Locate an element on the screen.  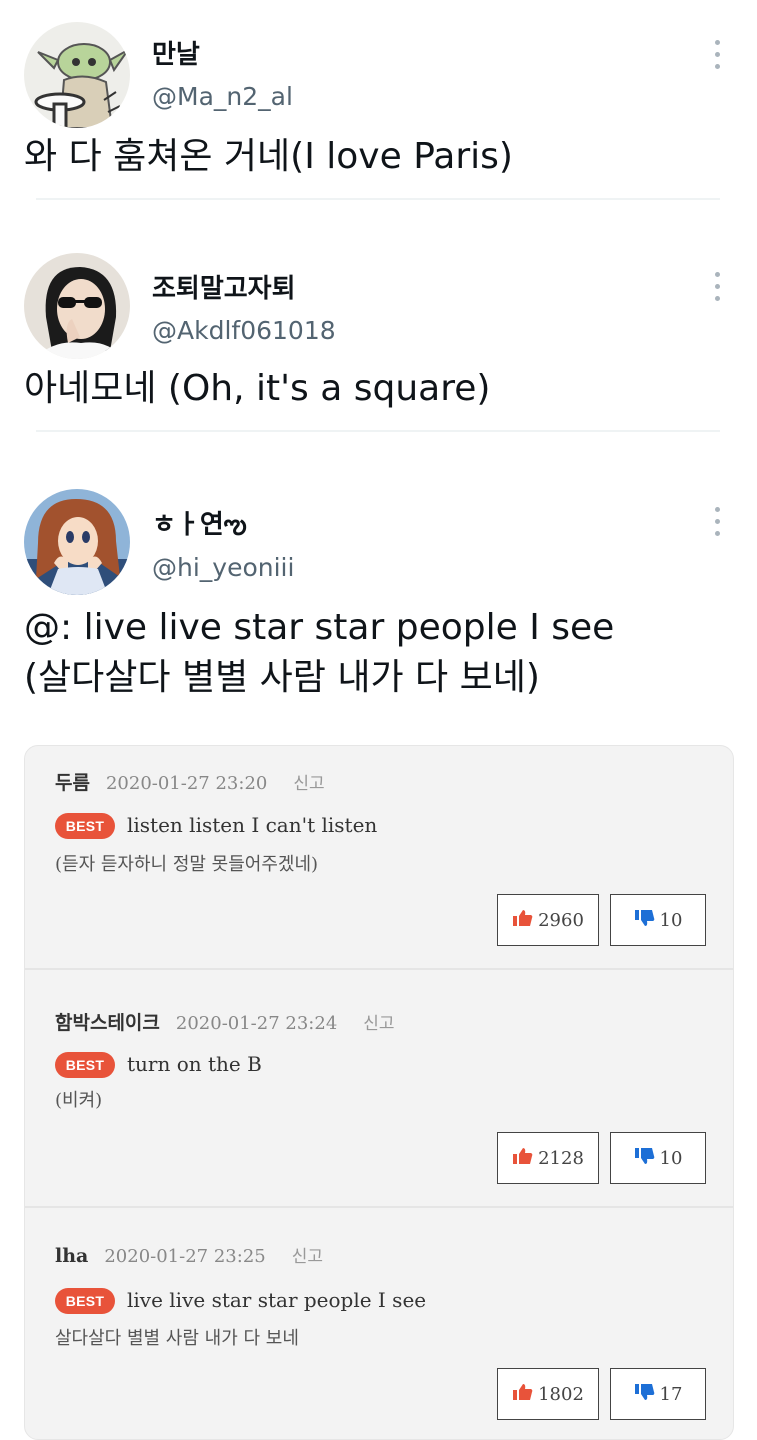
tweet-text-line: 와 다 훔쳐온 거네(I love Paris) is located at coordinates (268, 156).